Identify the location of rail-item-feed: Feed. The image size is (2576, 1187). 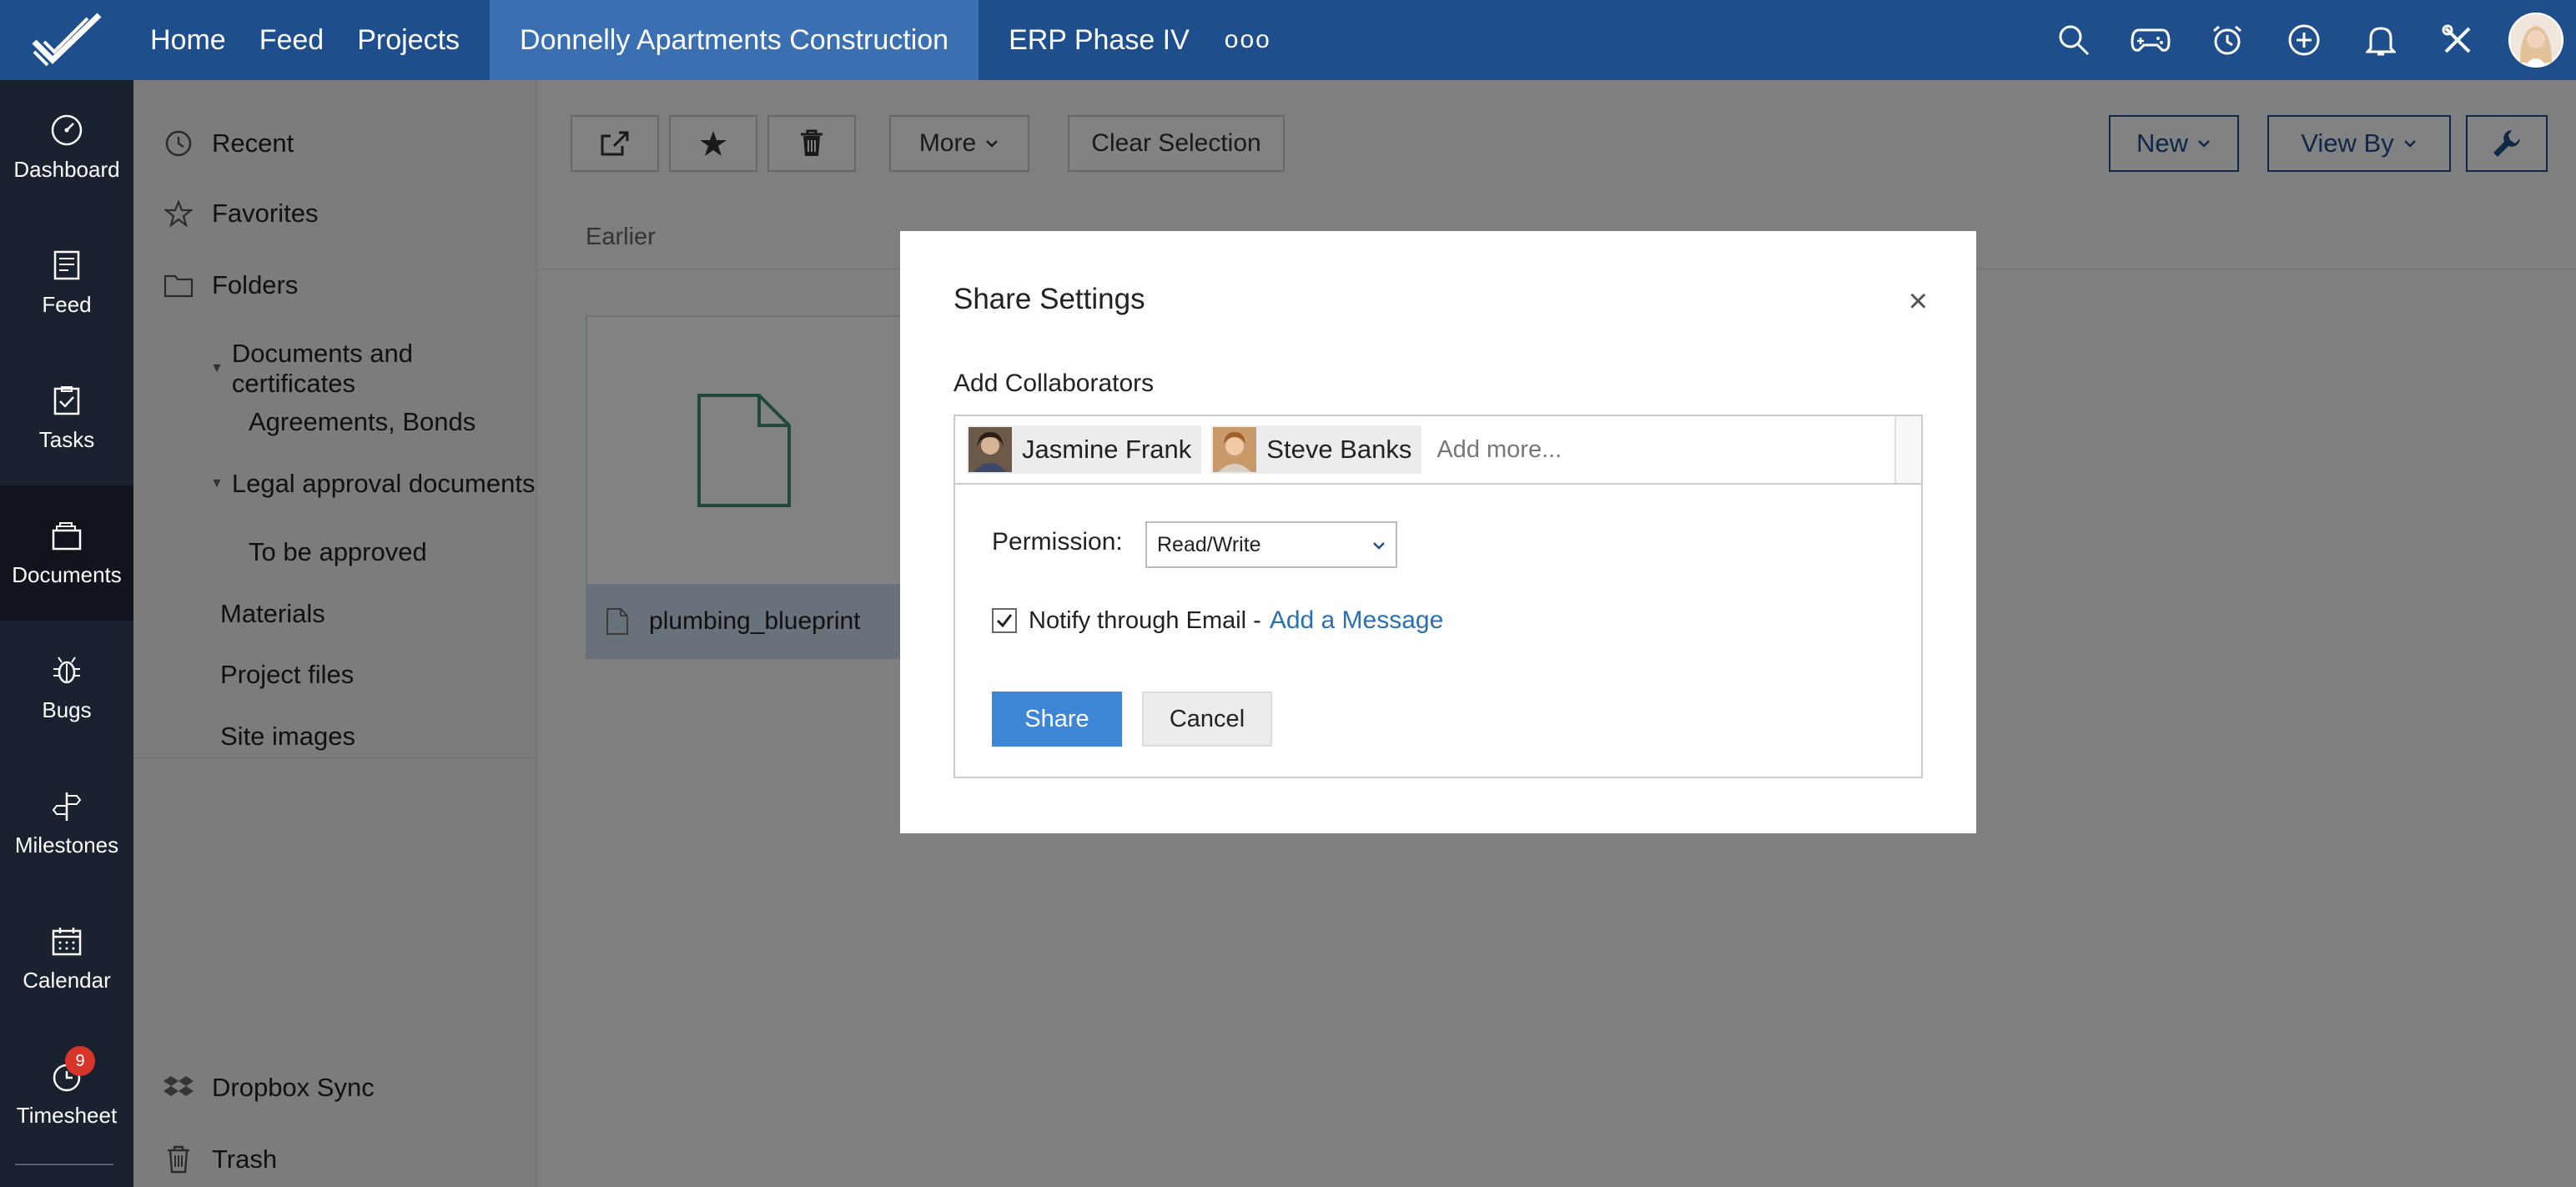
(66, 282).